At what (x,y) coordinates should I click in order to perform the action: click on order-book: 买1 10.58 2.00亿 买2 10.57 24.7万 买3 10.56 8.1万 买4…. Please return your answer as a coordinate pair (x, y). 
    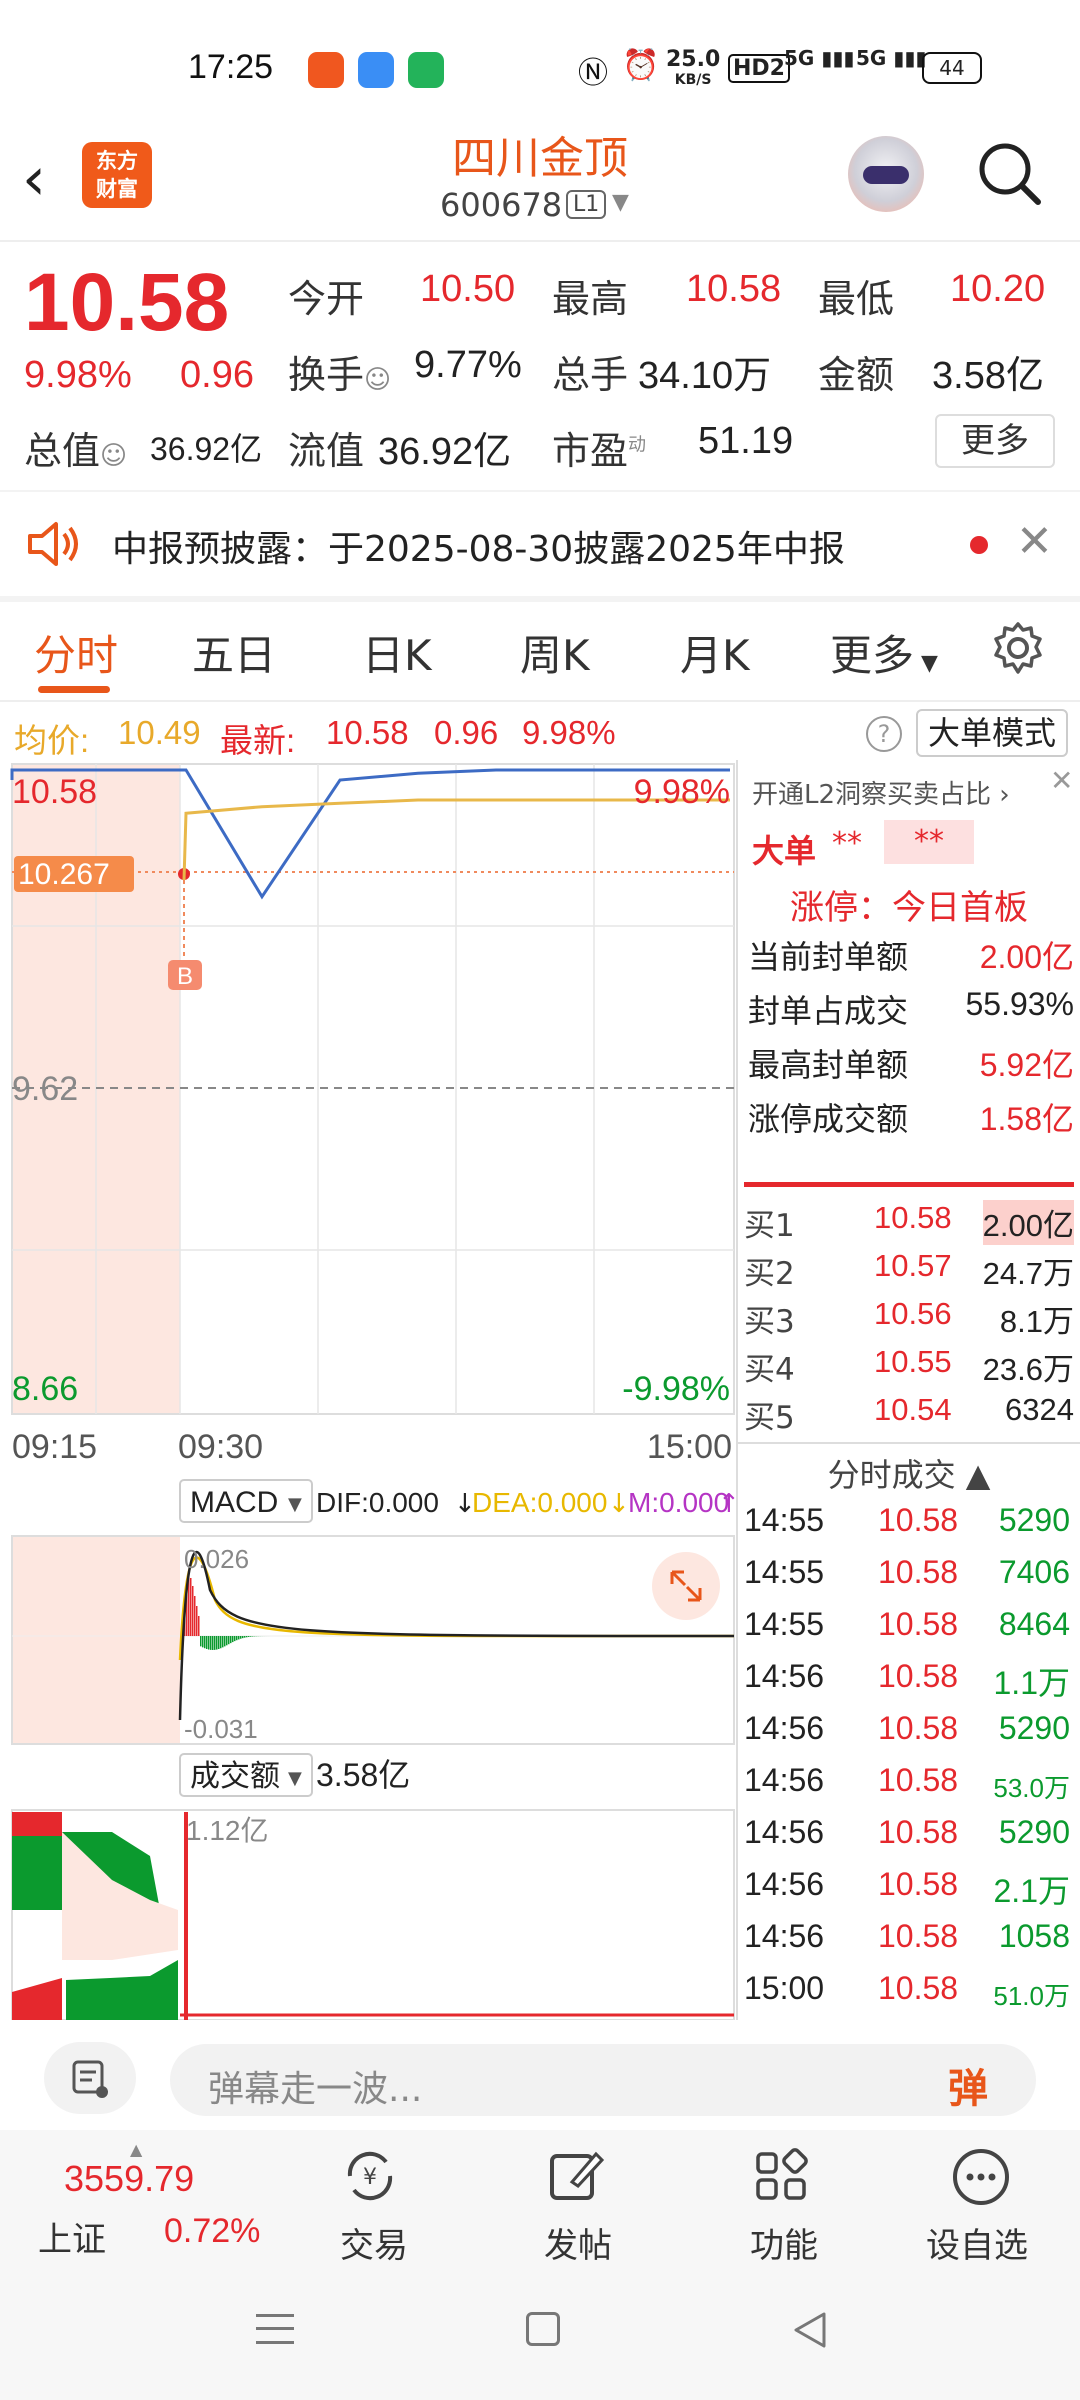
    Looking at the image, I should click on (909, 1318).